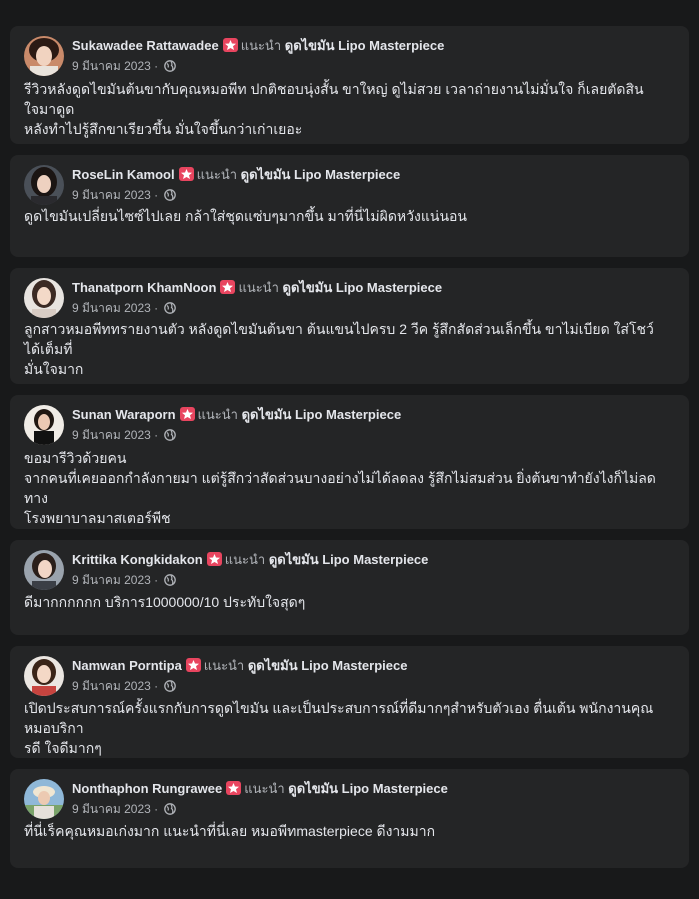 This screenshot has height=899, width=699. What do you see at coordinates (165, 602) in the screenshot?
I see `review-text: ดีมากกกกกก บริการ1000000/10 ประทับใจสุดๆ` at bounding box center [165, 602].